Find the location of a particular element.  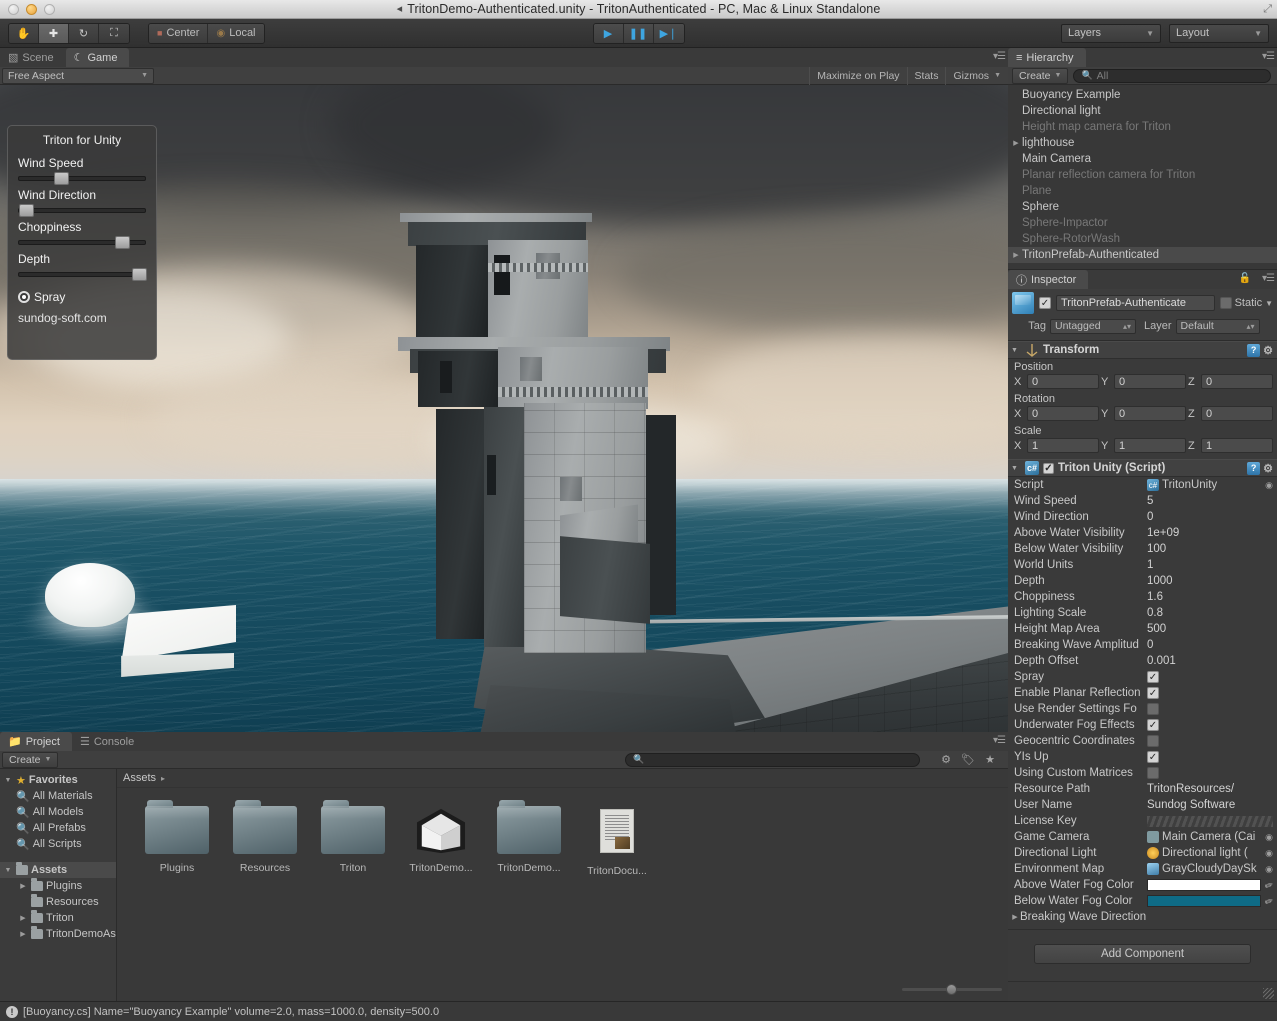

property-row-lighting-scale: Lighting Scale 0.8 is located at coordinates (1142, 613).